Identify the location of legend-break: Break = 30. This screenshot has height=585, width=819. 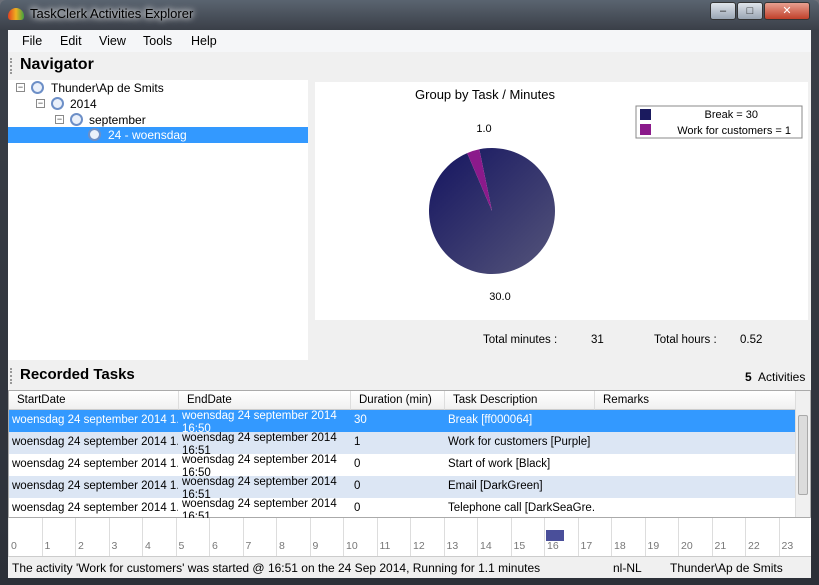
(731, 115).